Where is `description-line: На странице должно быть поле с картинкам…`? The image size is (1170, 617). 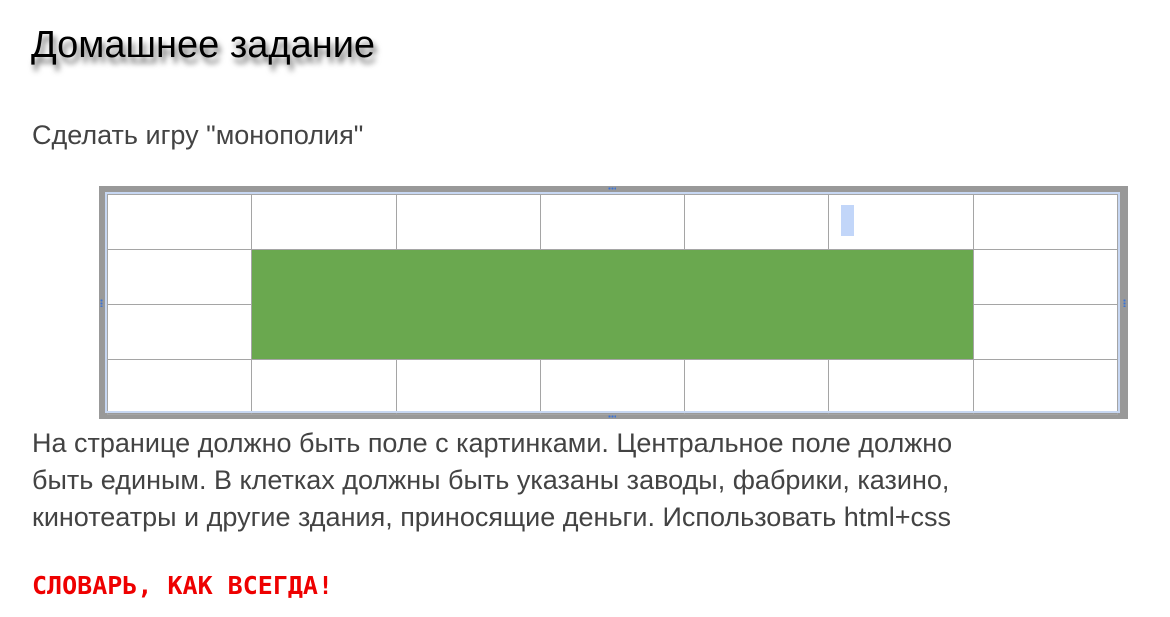 description-line: На странице должно быть поле с картинкам… is located at coordinates (492, 443).